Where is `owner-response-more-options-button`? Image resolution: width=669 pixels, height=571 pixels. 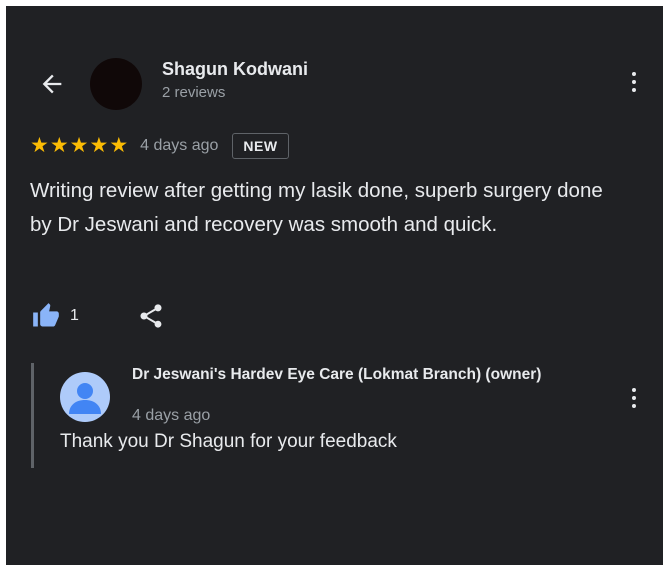 owner-response-more-options-button is located at coordinates (634, 398).